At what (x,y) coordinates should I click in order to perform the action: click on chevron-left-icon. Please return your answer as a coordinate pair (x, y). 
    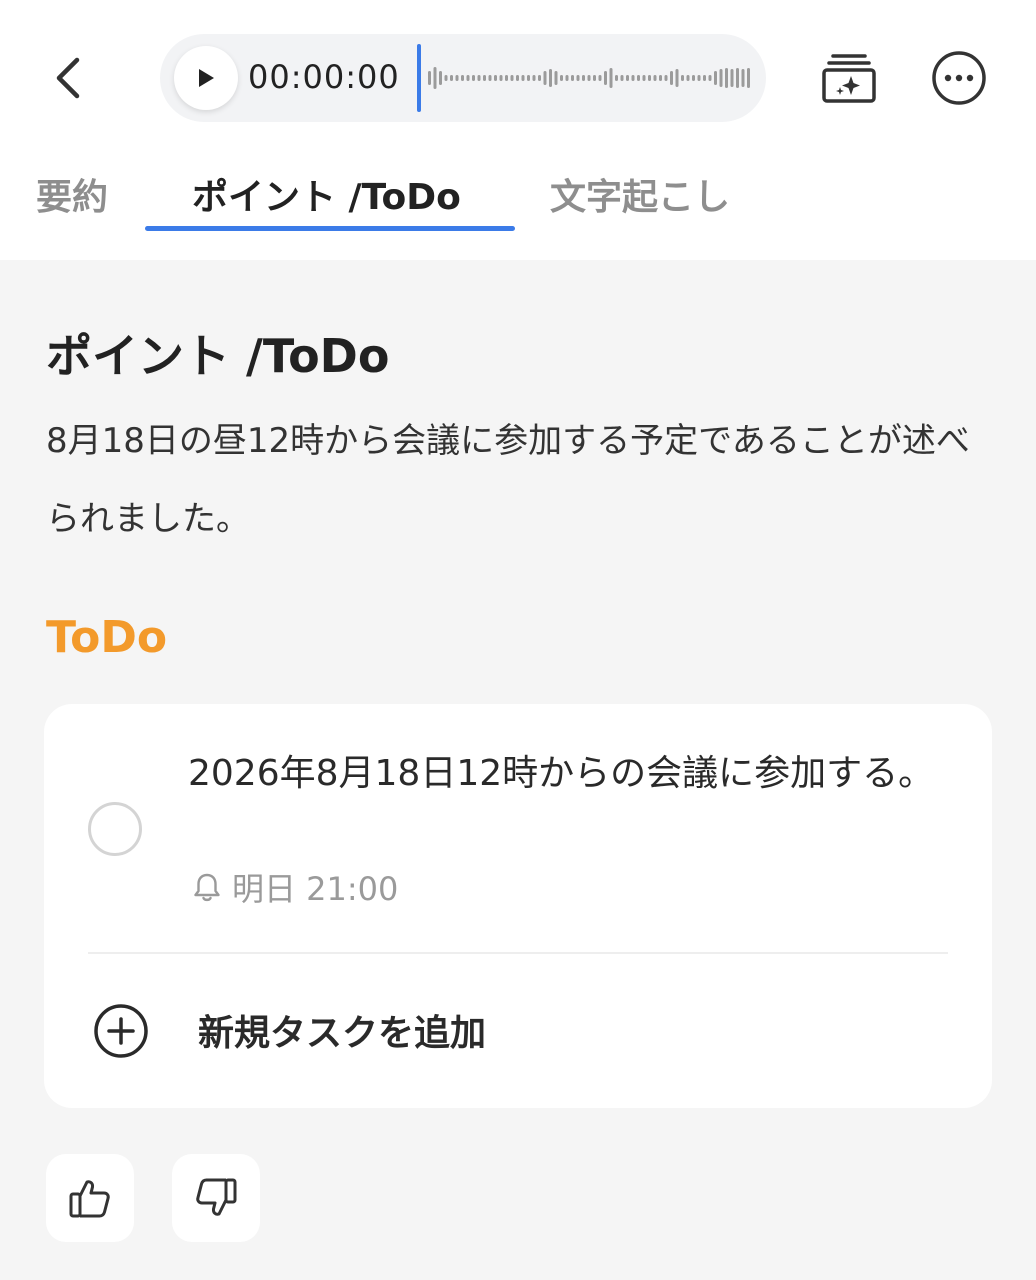
    Looking at the image, I should click on (68, 78).